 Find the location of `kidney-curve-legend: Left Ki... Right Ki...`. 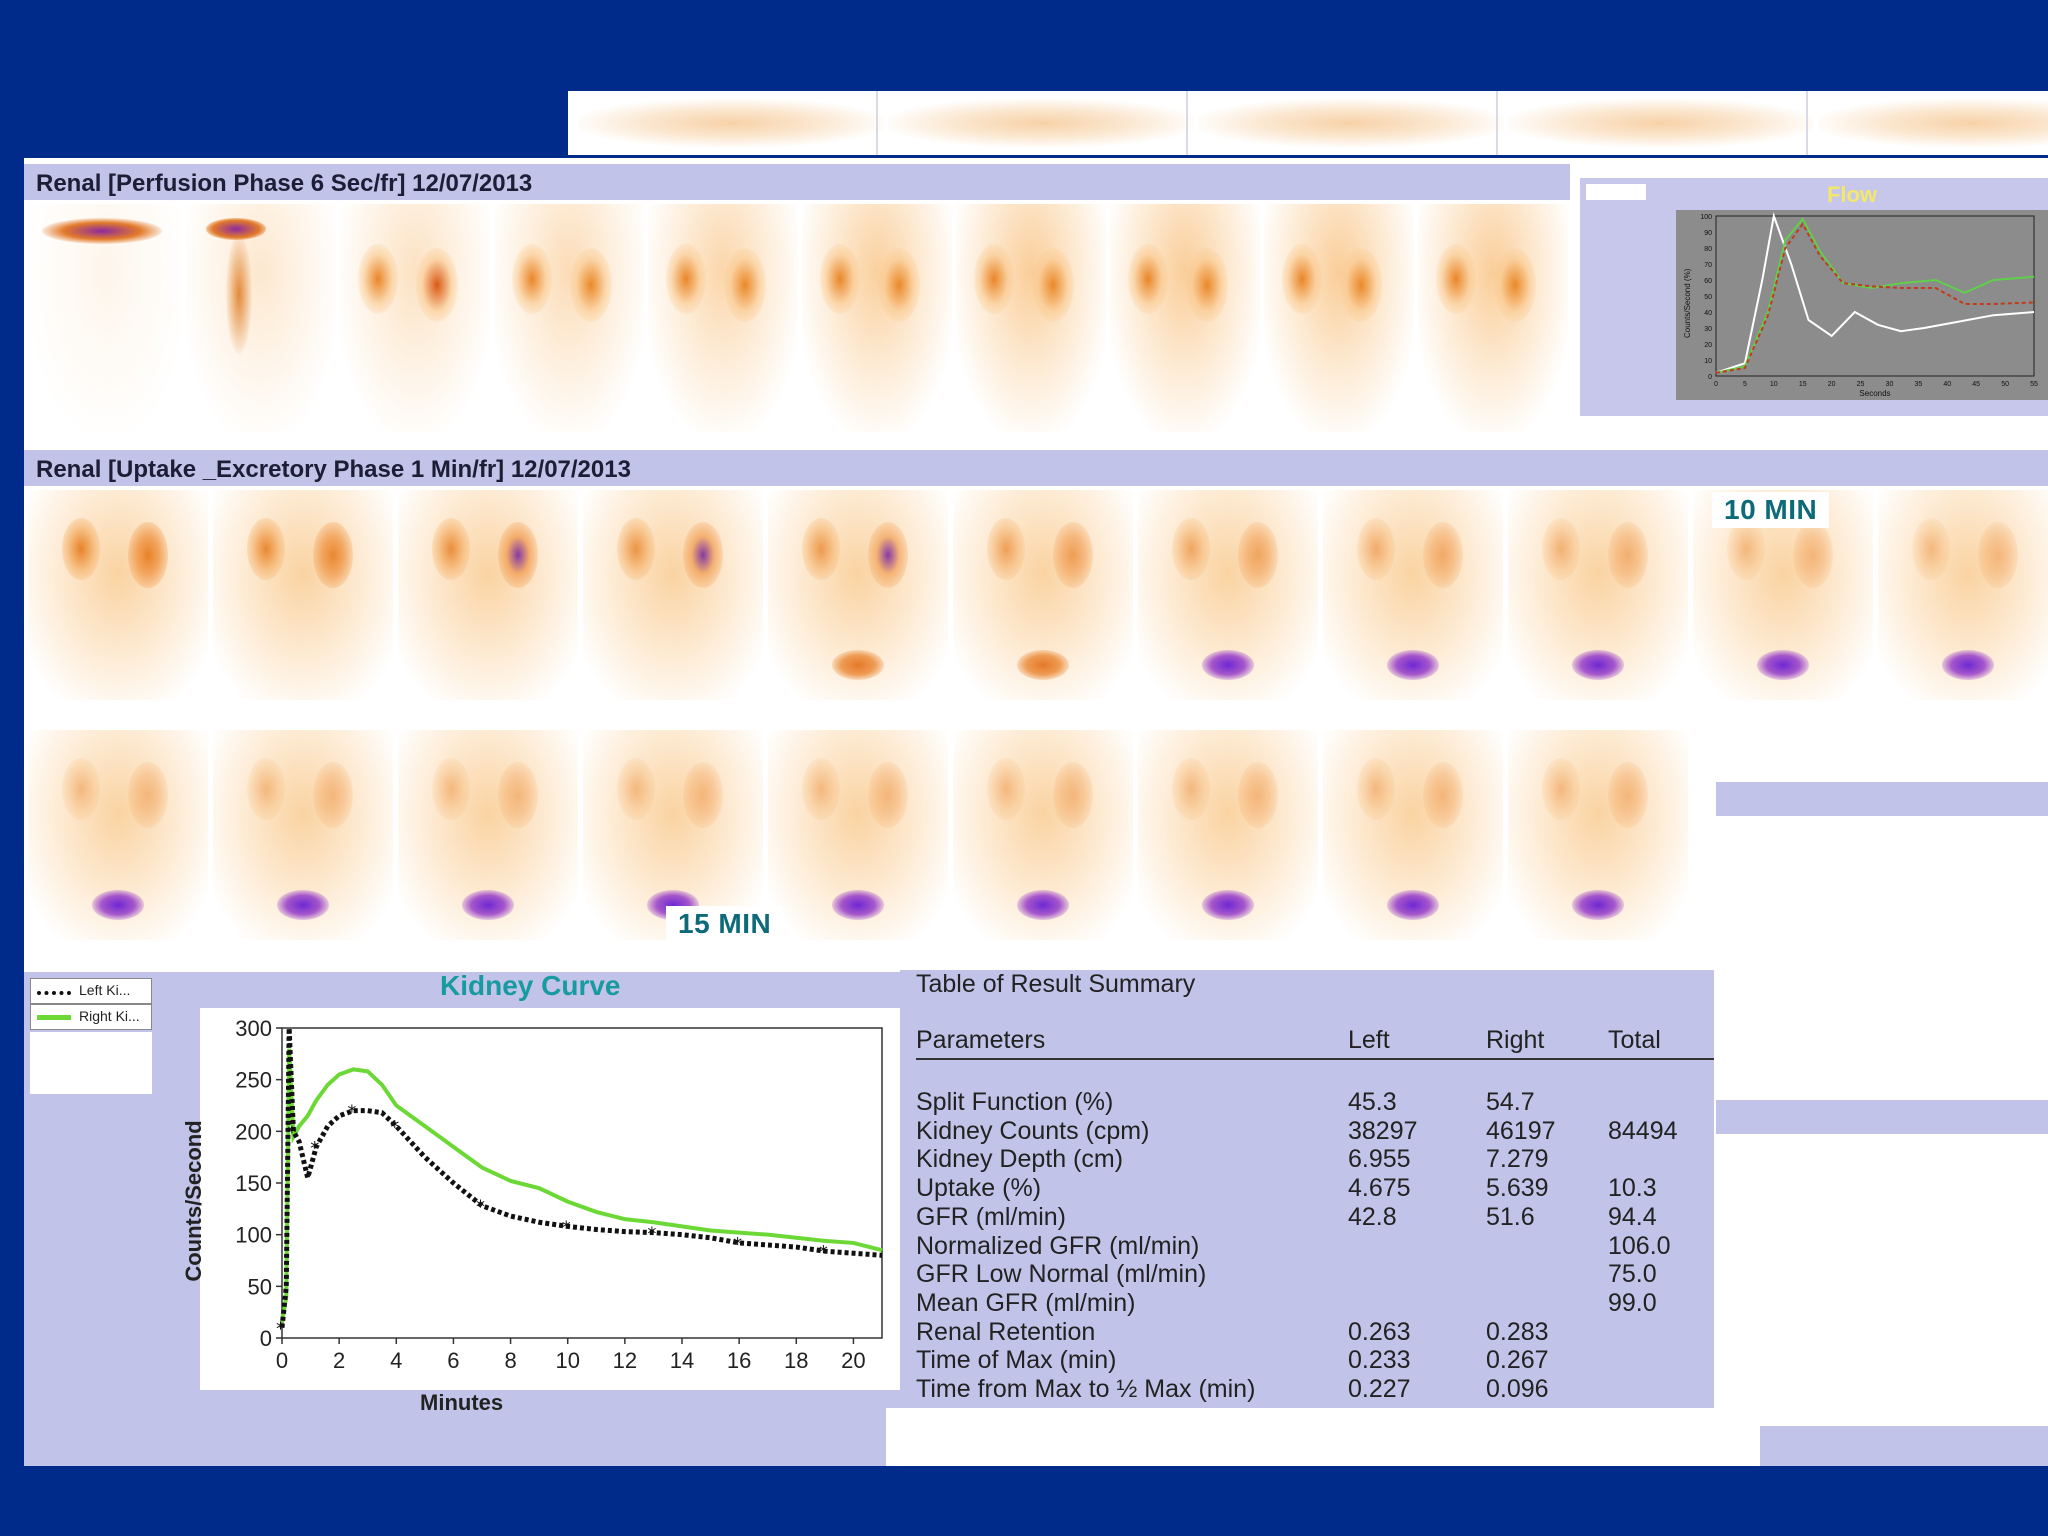

kidney-curve-legend: Left Ki... Right Ki... is located at coordinates (91, 1004).